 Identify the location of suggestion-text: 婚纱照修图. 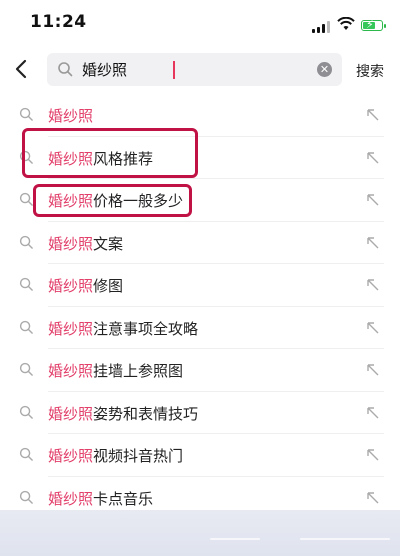
(85, 285).